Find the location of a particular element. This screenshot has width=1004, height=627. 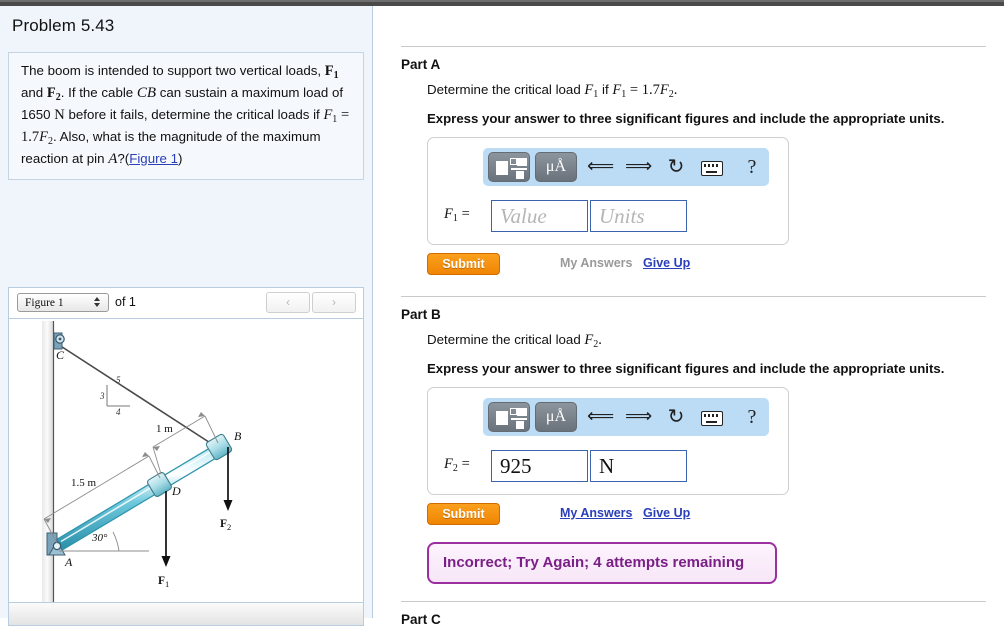

figure-footer is located at coordinates (186, 613).